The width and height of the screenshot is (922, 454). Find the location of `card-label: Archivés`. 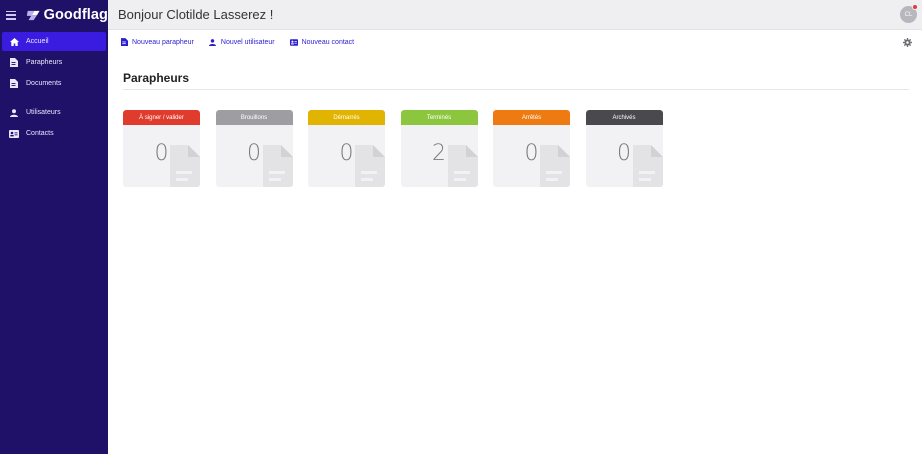

card-label: Archivés is located at coordinates (624, 117).